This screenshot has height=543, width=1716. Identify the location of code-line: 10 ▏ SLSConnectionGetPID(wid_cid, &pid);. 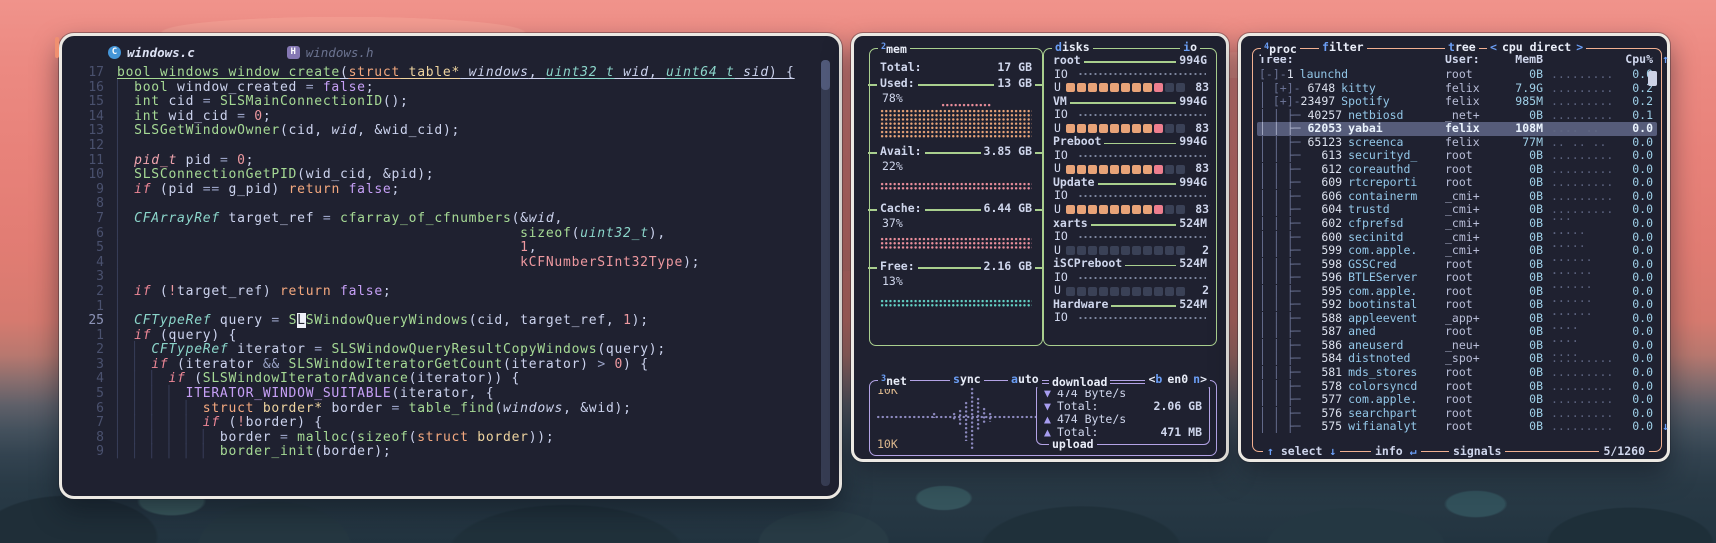
(450, 175).